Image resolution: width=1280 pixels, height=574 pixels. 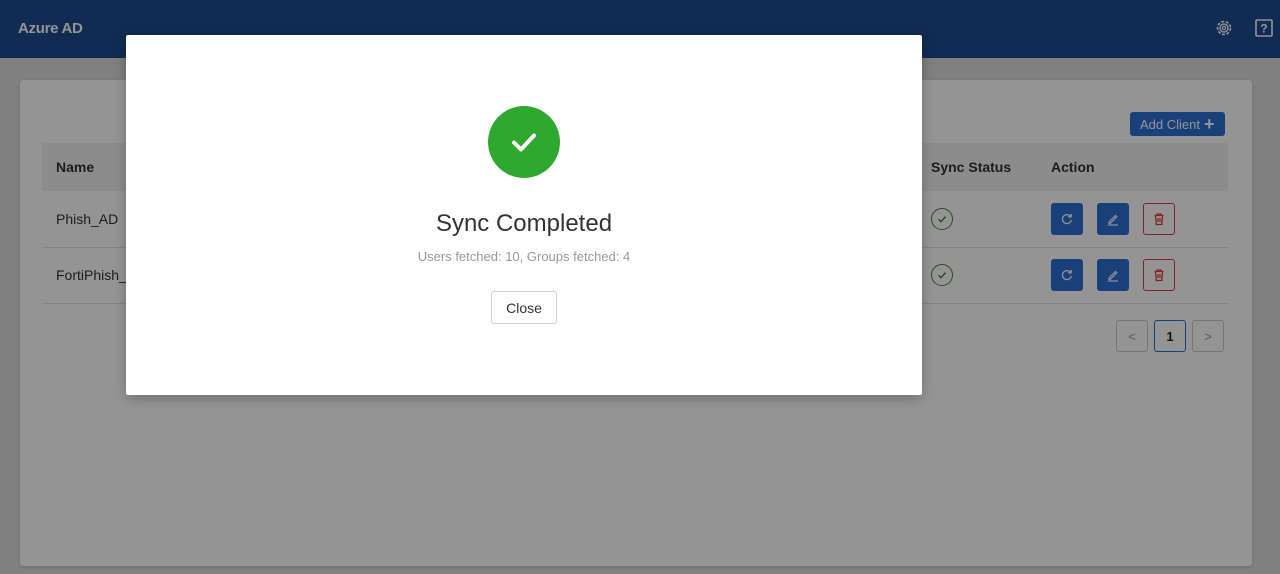 I want to click on check-icon, so click(x=524, y=142).